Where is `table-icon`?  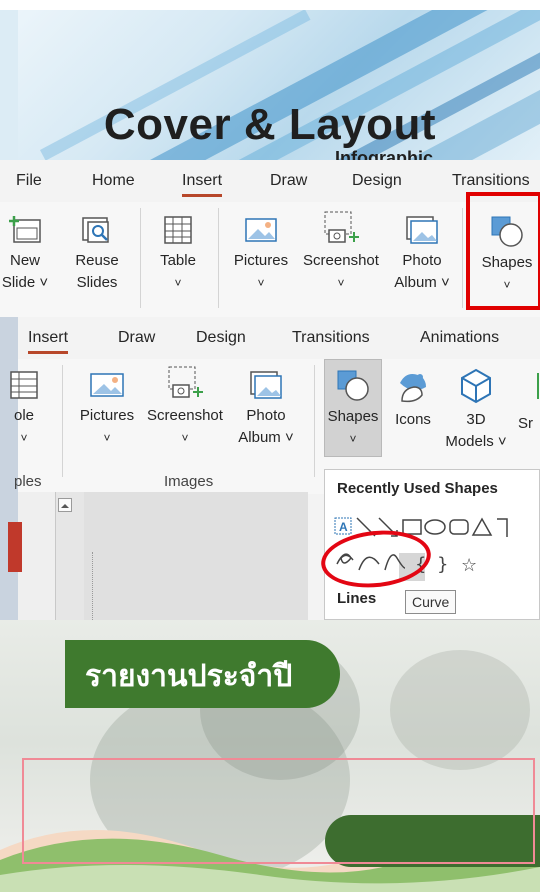 table-icon is located at coordinates (178, 230).